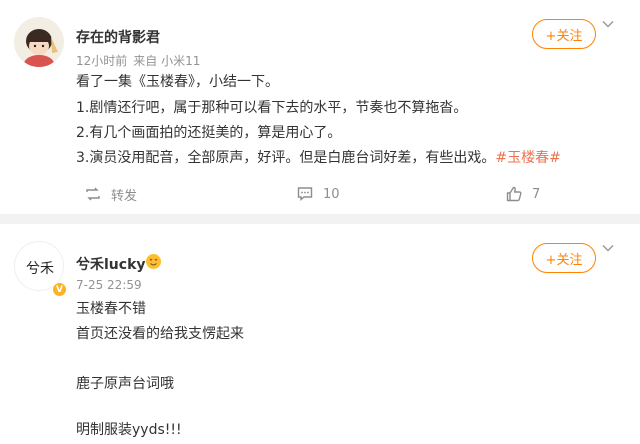  Describe the element at coordinates (109, 285) in the screenshot. I see `post-time: 7-25 22:59` at that location.